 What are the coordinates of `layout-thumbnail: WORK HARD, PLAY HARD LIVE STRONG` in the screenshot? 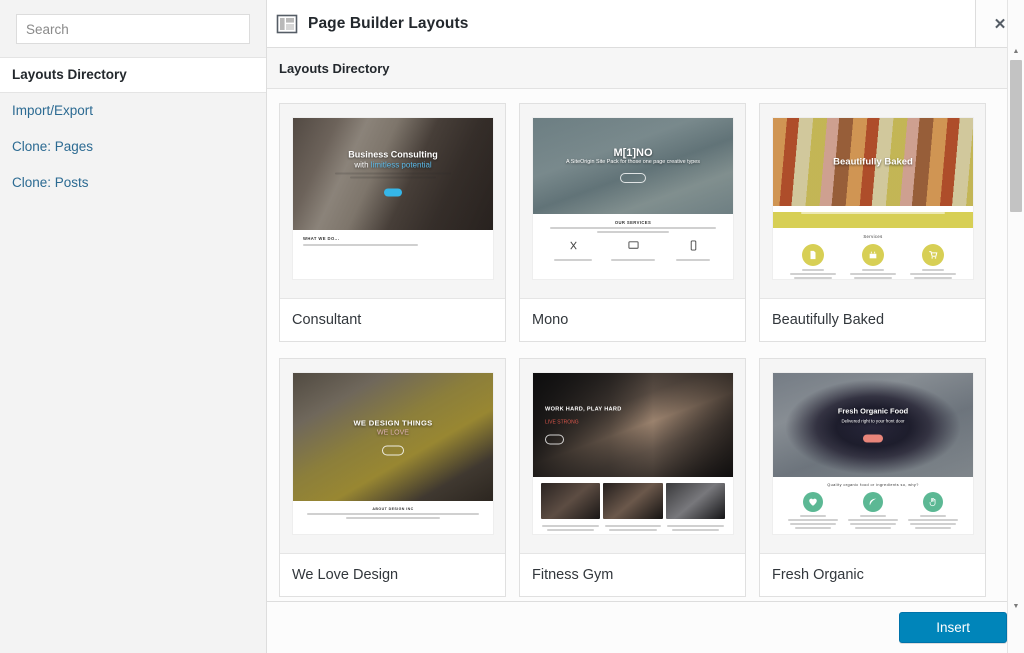 It's located at (633, 453).